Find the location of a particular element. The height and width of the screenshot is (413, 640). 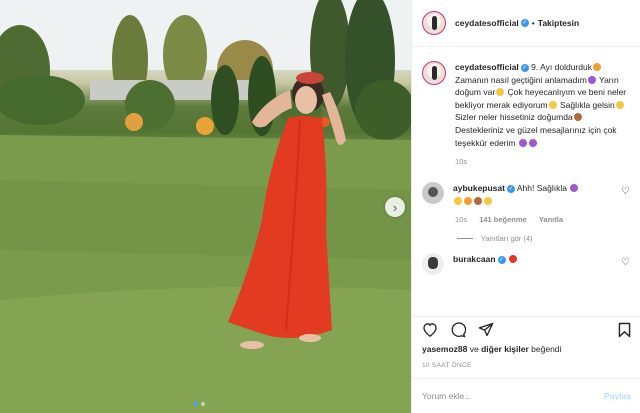

liked-by-others: diğer kişiler is located at coordinates (505, 349).